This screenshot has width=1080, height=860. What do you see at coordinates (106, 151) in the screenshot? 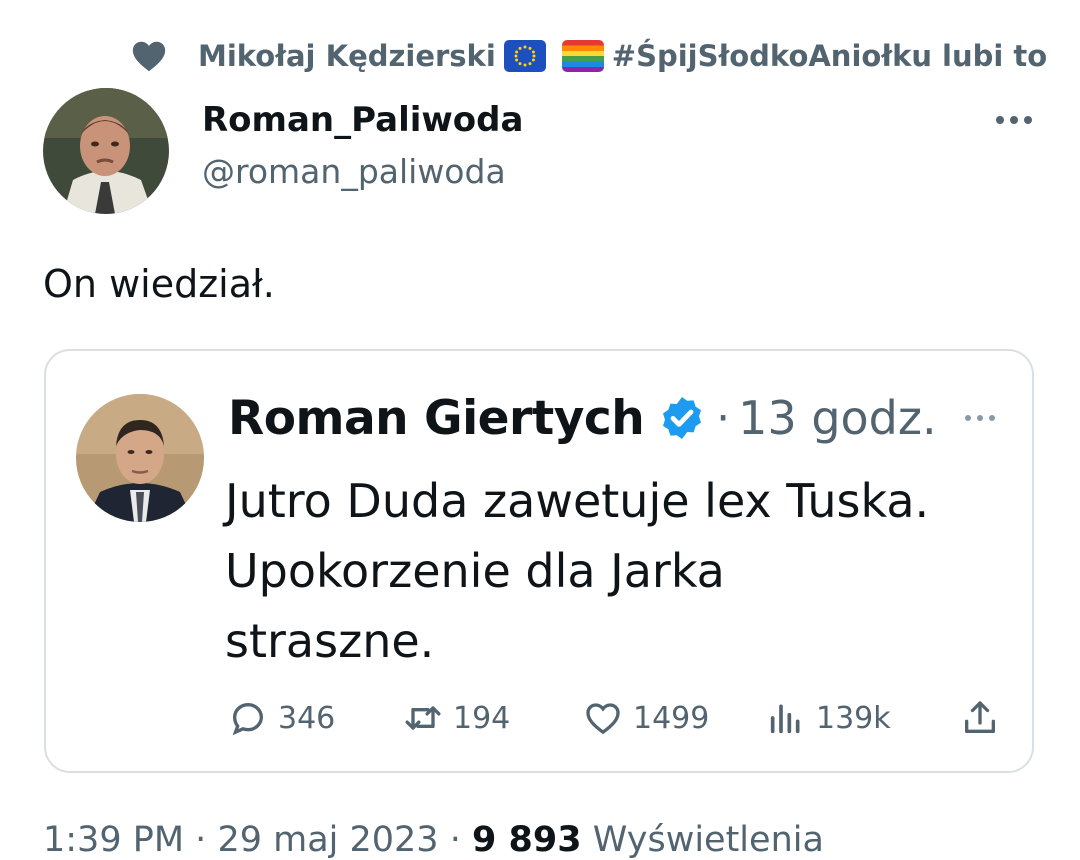
I see `author-avatar` at bounding box center [106, 151].